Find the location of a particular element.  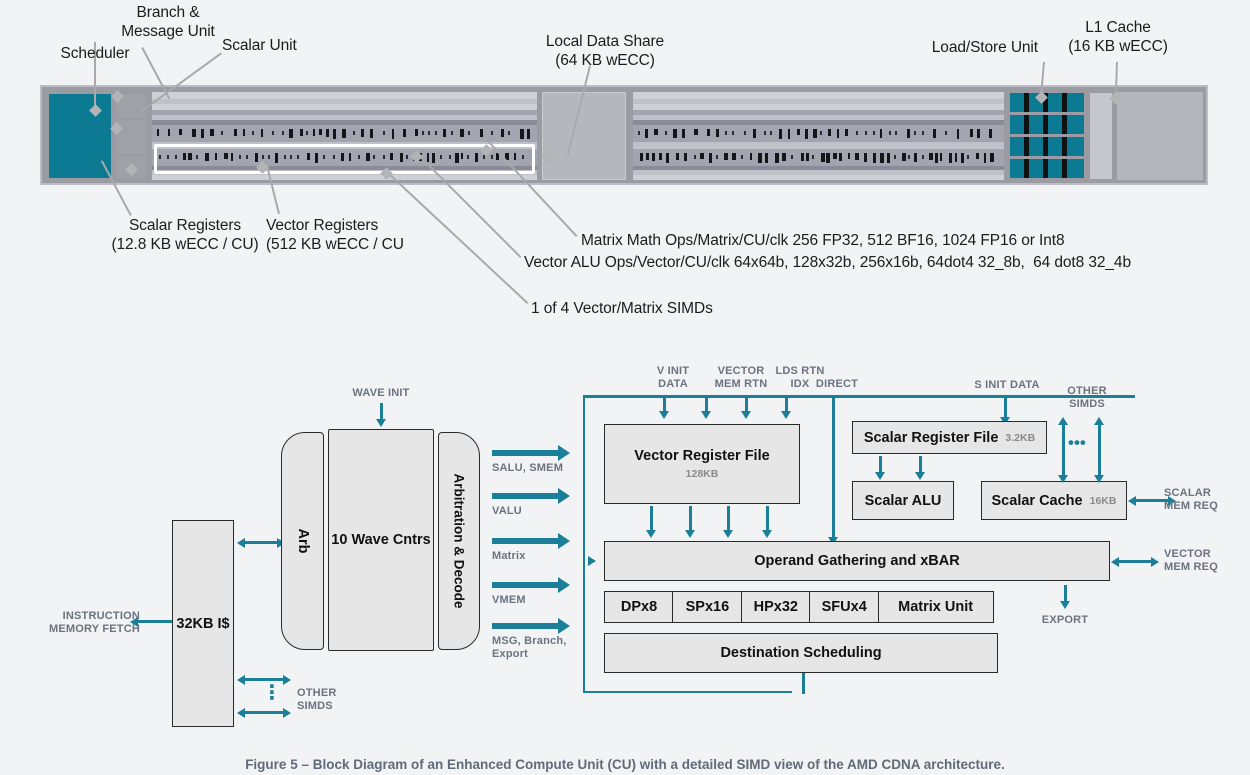

die-scheduler-block is located at coordinates (80, 136).